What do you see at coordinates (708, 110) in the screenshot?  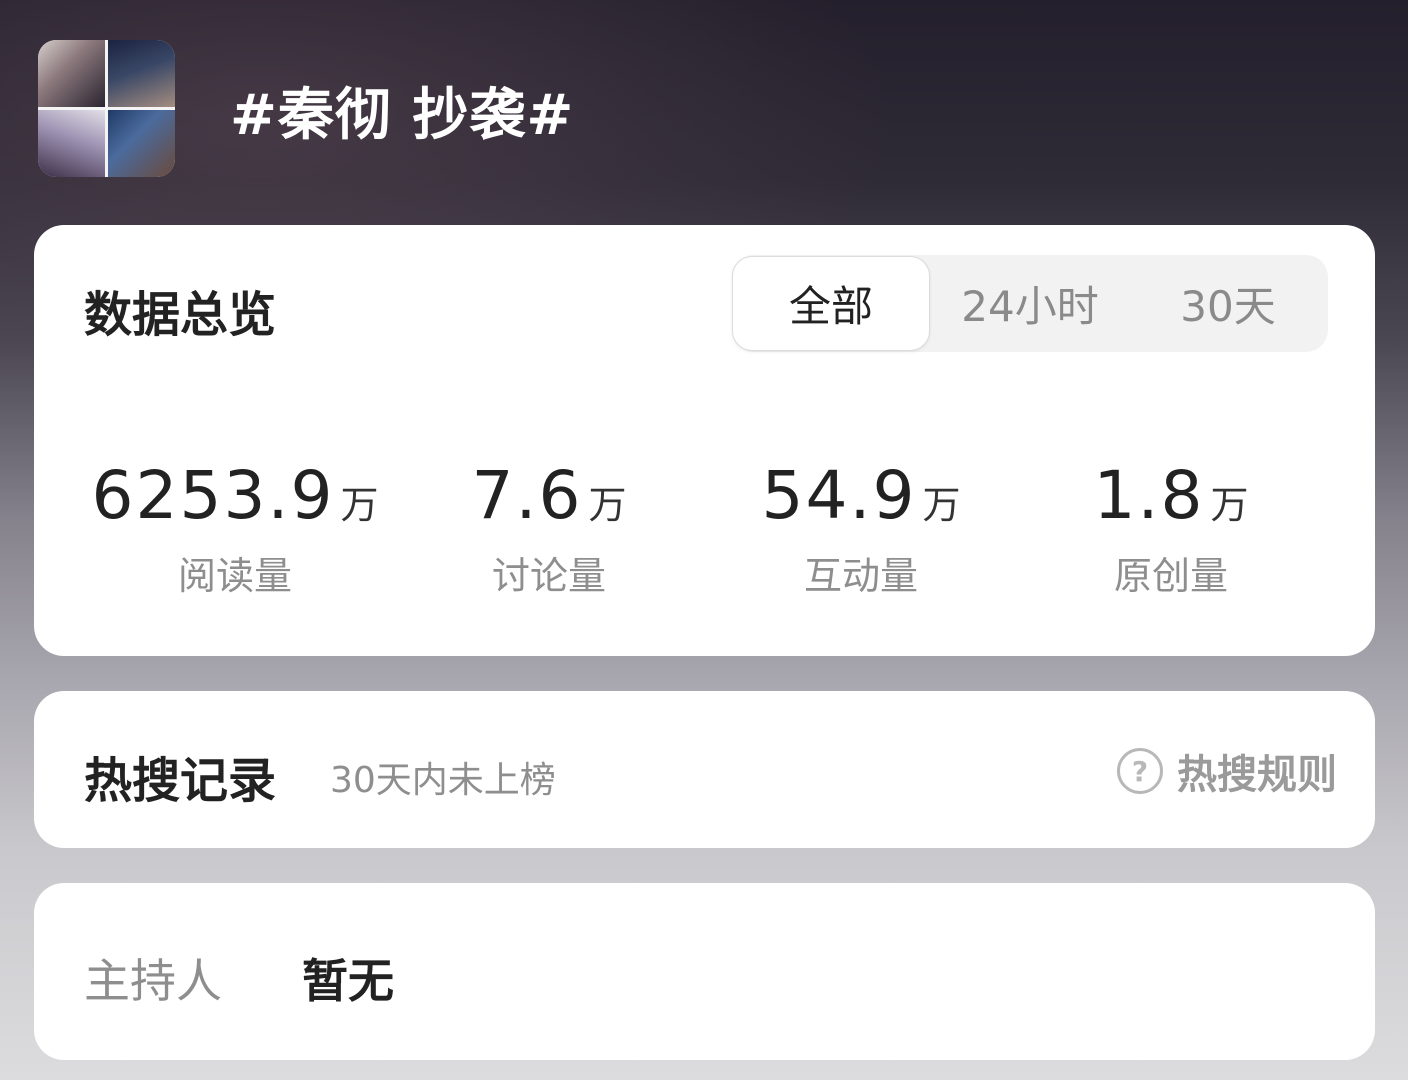 I see `topic-header: #秦彻 抄袭#` at bounding box center [708, 110].